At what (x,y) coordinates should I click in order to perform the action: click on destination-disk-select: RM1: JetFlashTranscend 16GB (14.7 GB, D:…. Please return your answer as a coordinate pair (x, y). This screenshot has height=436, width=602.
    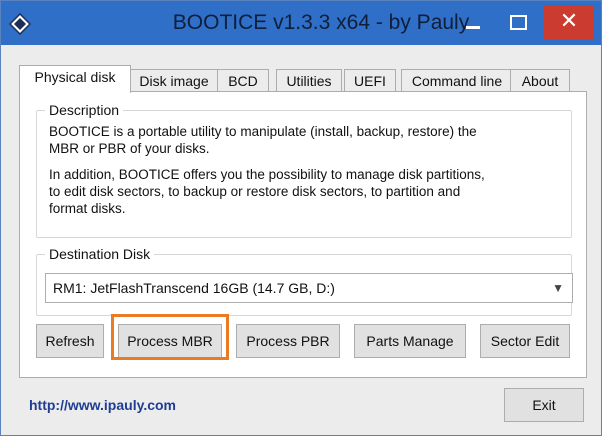
    Looking at the image, I should click on (309, 288).